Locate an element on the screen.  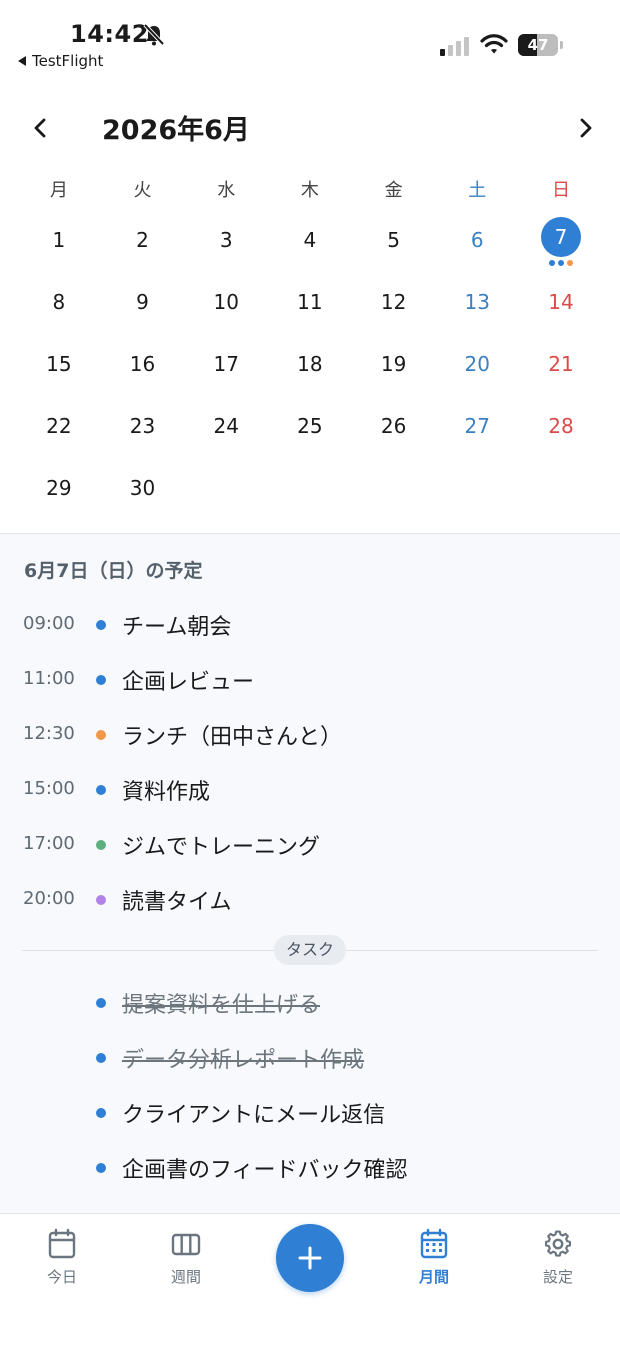
calendar-day: 22 is located at coordinates (59, 429).